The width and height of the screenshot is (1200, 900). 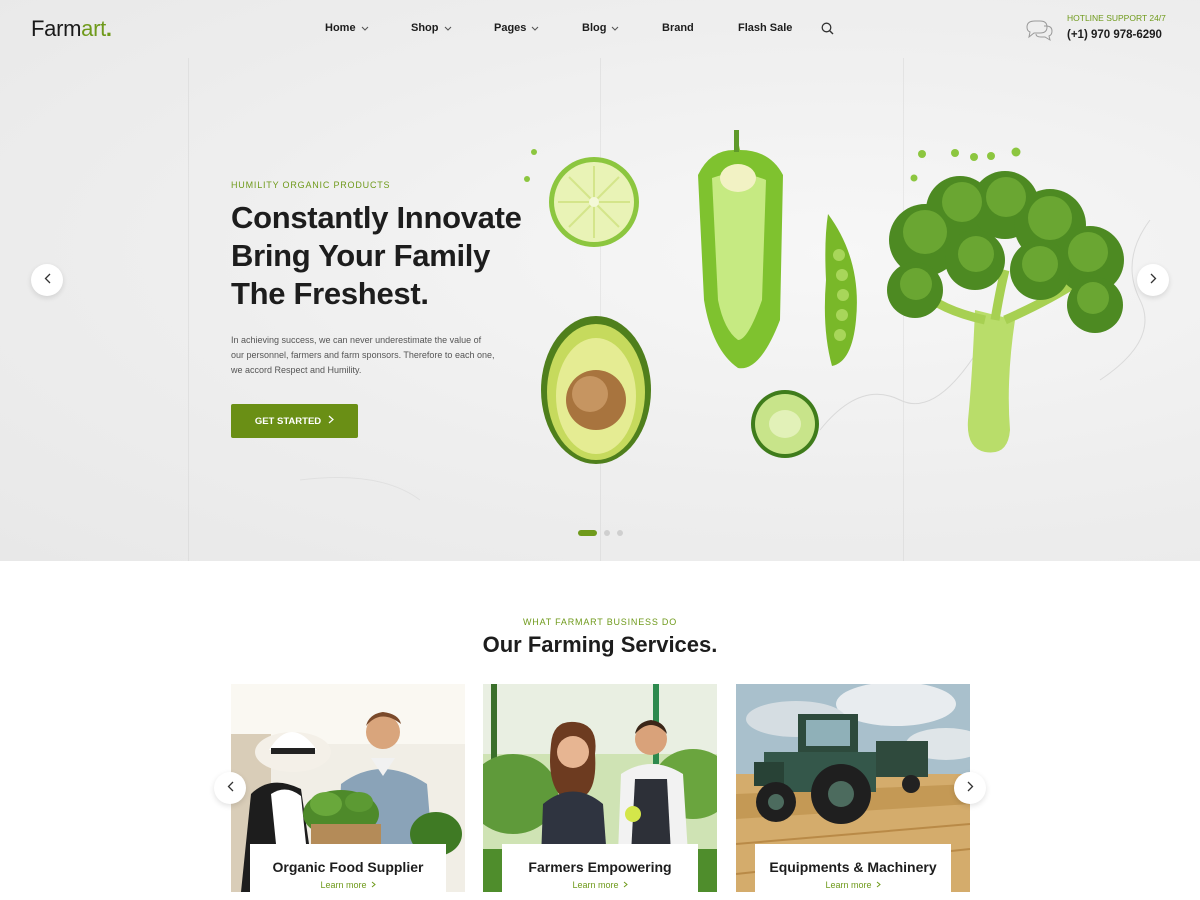 What do you see at coordinates (1039, 32) in the screenshot?
I see `chat-bubbles-icon` at bounding box center [1039, 32].